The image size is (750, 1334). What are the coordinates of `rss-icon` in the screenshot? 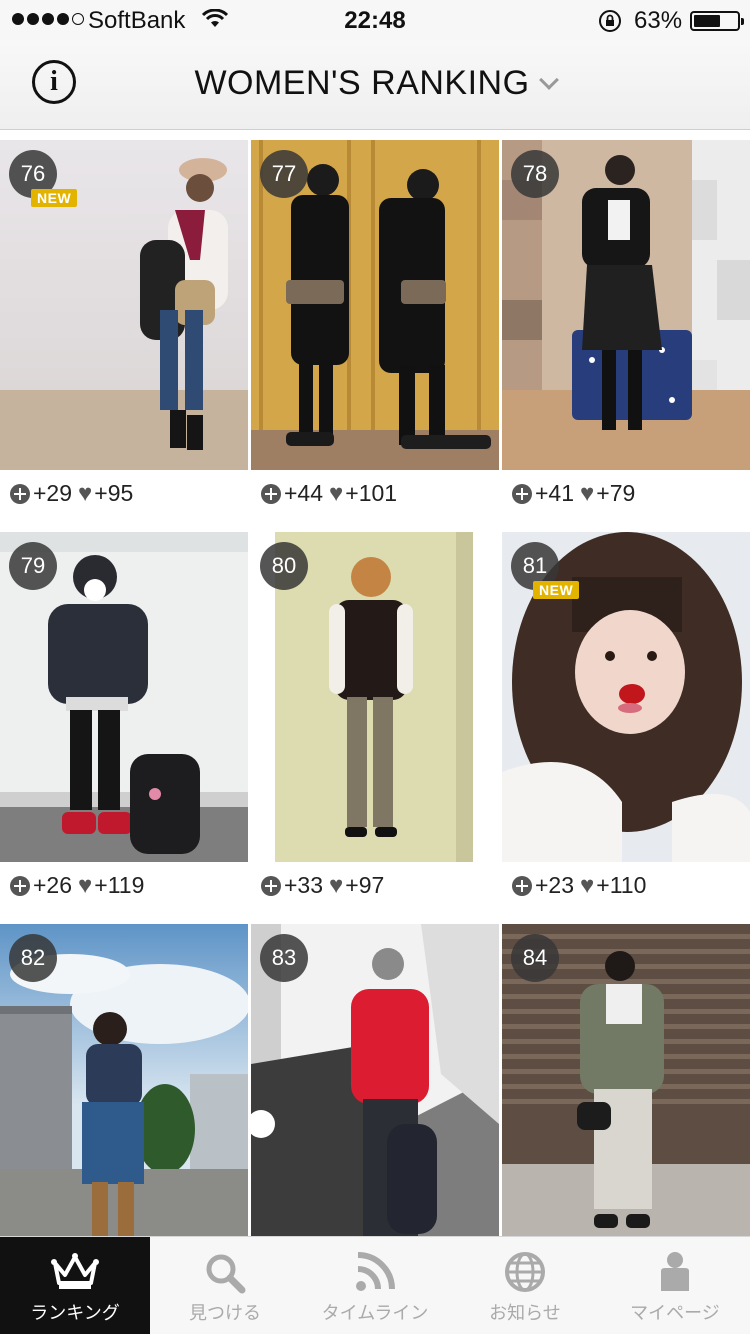 It's located at (375, 1271).